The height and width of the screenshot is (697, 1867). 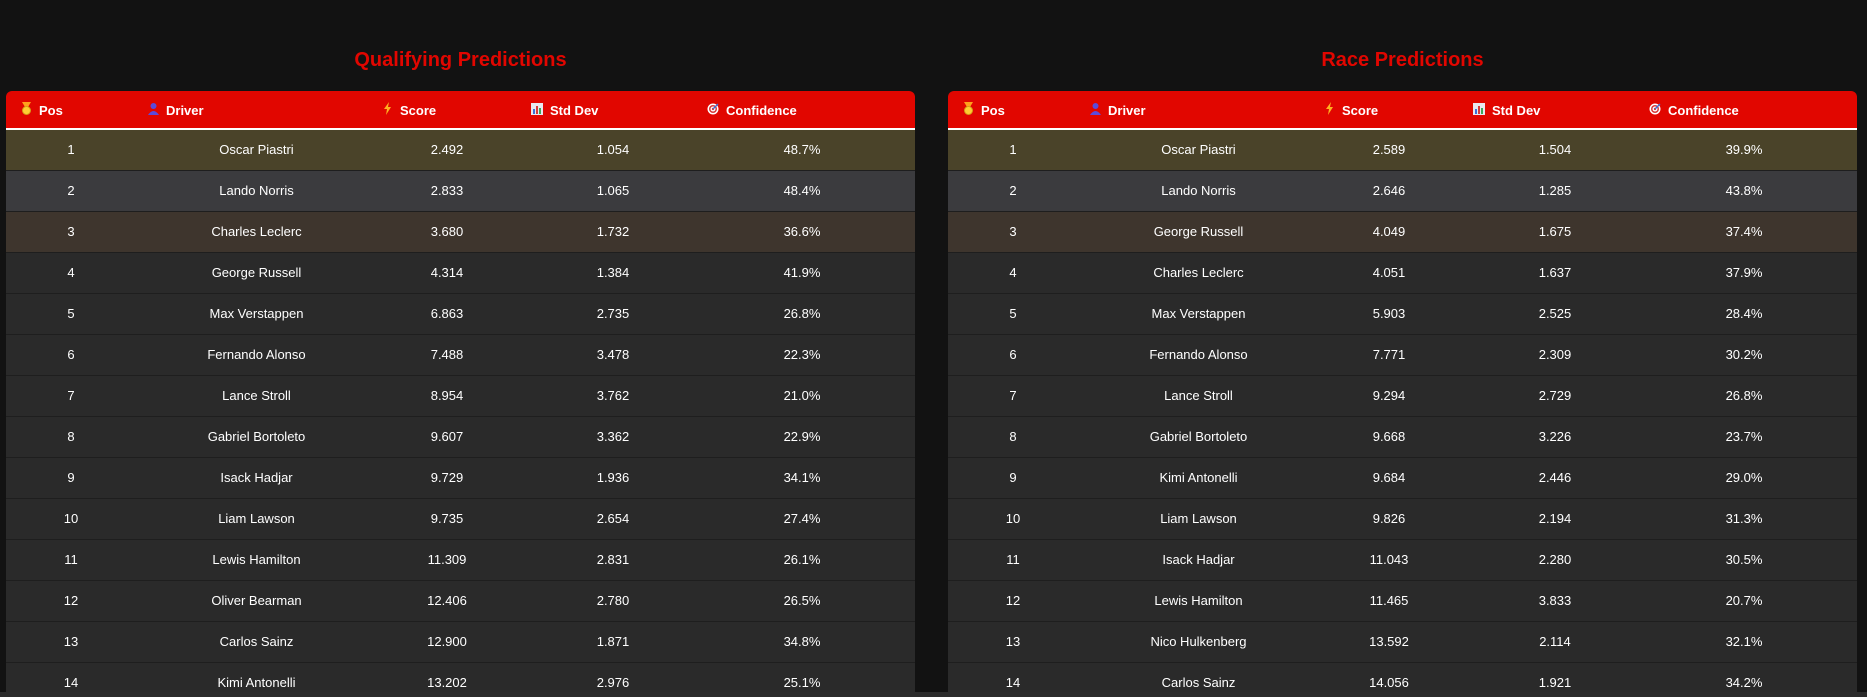 I want to click on target-icon, so click(x=713, y=112).